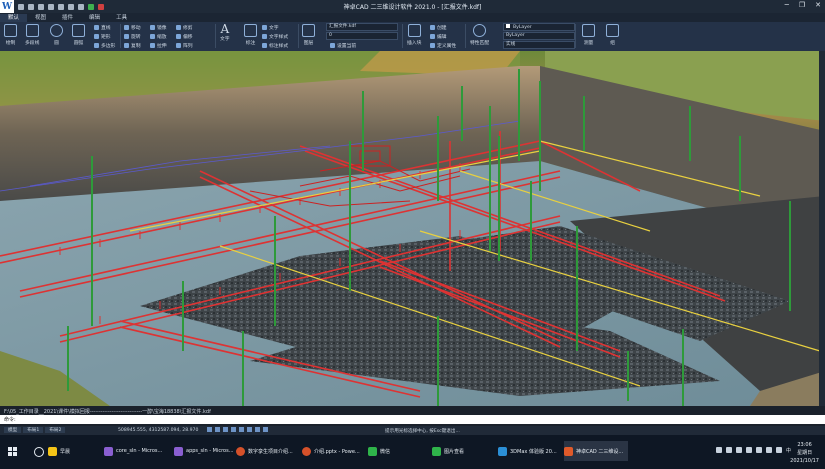 The height and width of the screenshot is (469, 825). What do you see at coordinates (132, 36) in the screenshot?
I see `rotate-tool: 旋转` at bounding box center [132, 36].